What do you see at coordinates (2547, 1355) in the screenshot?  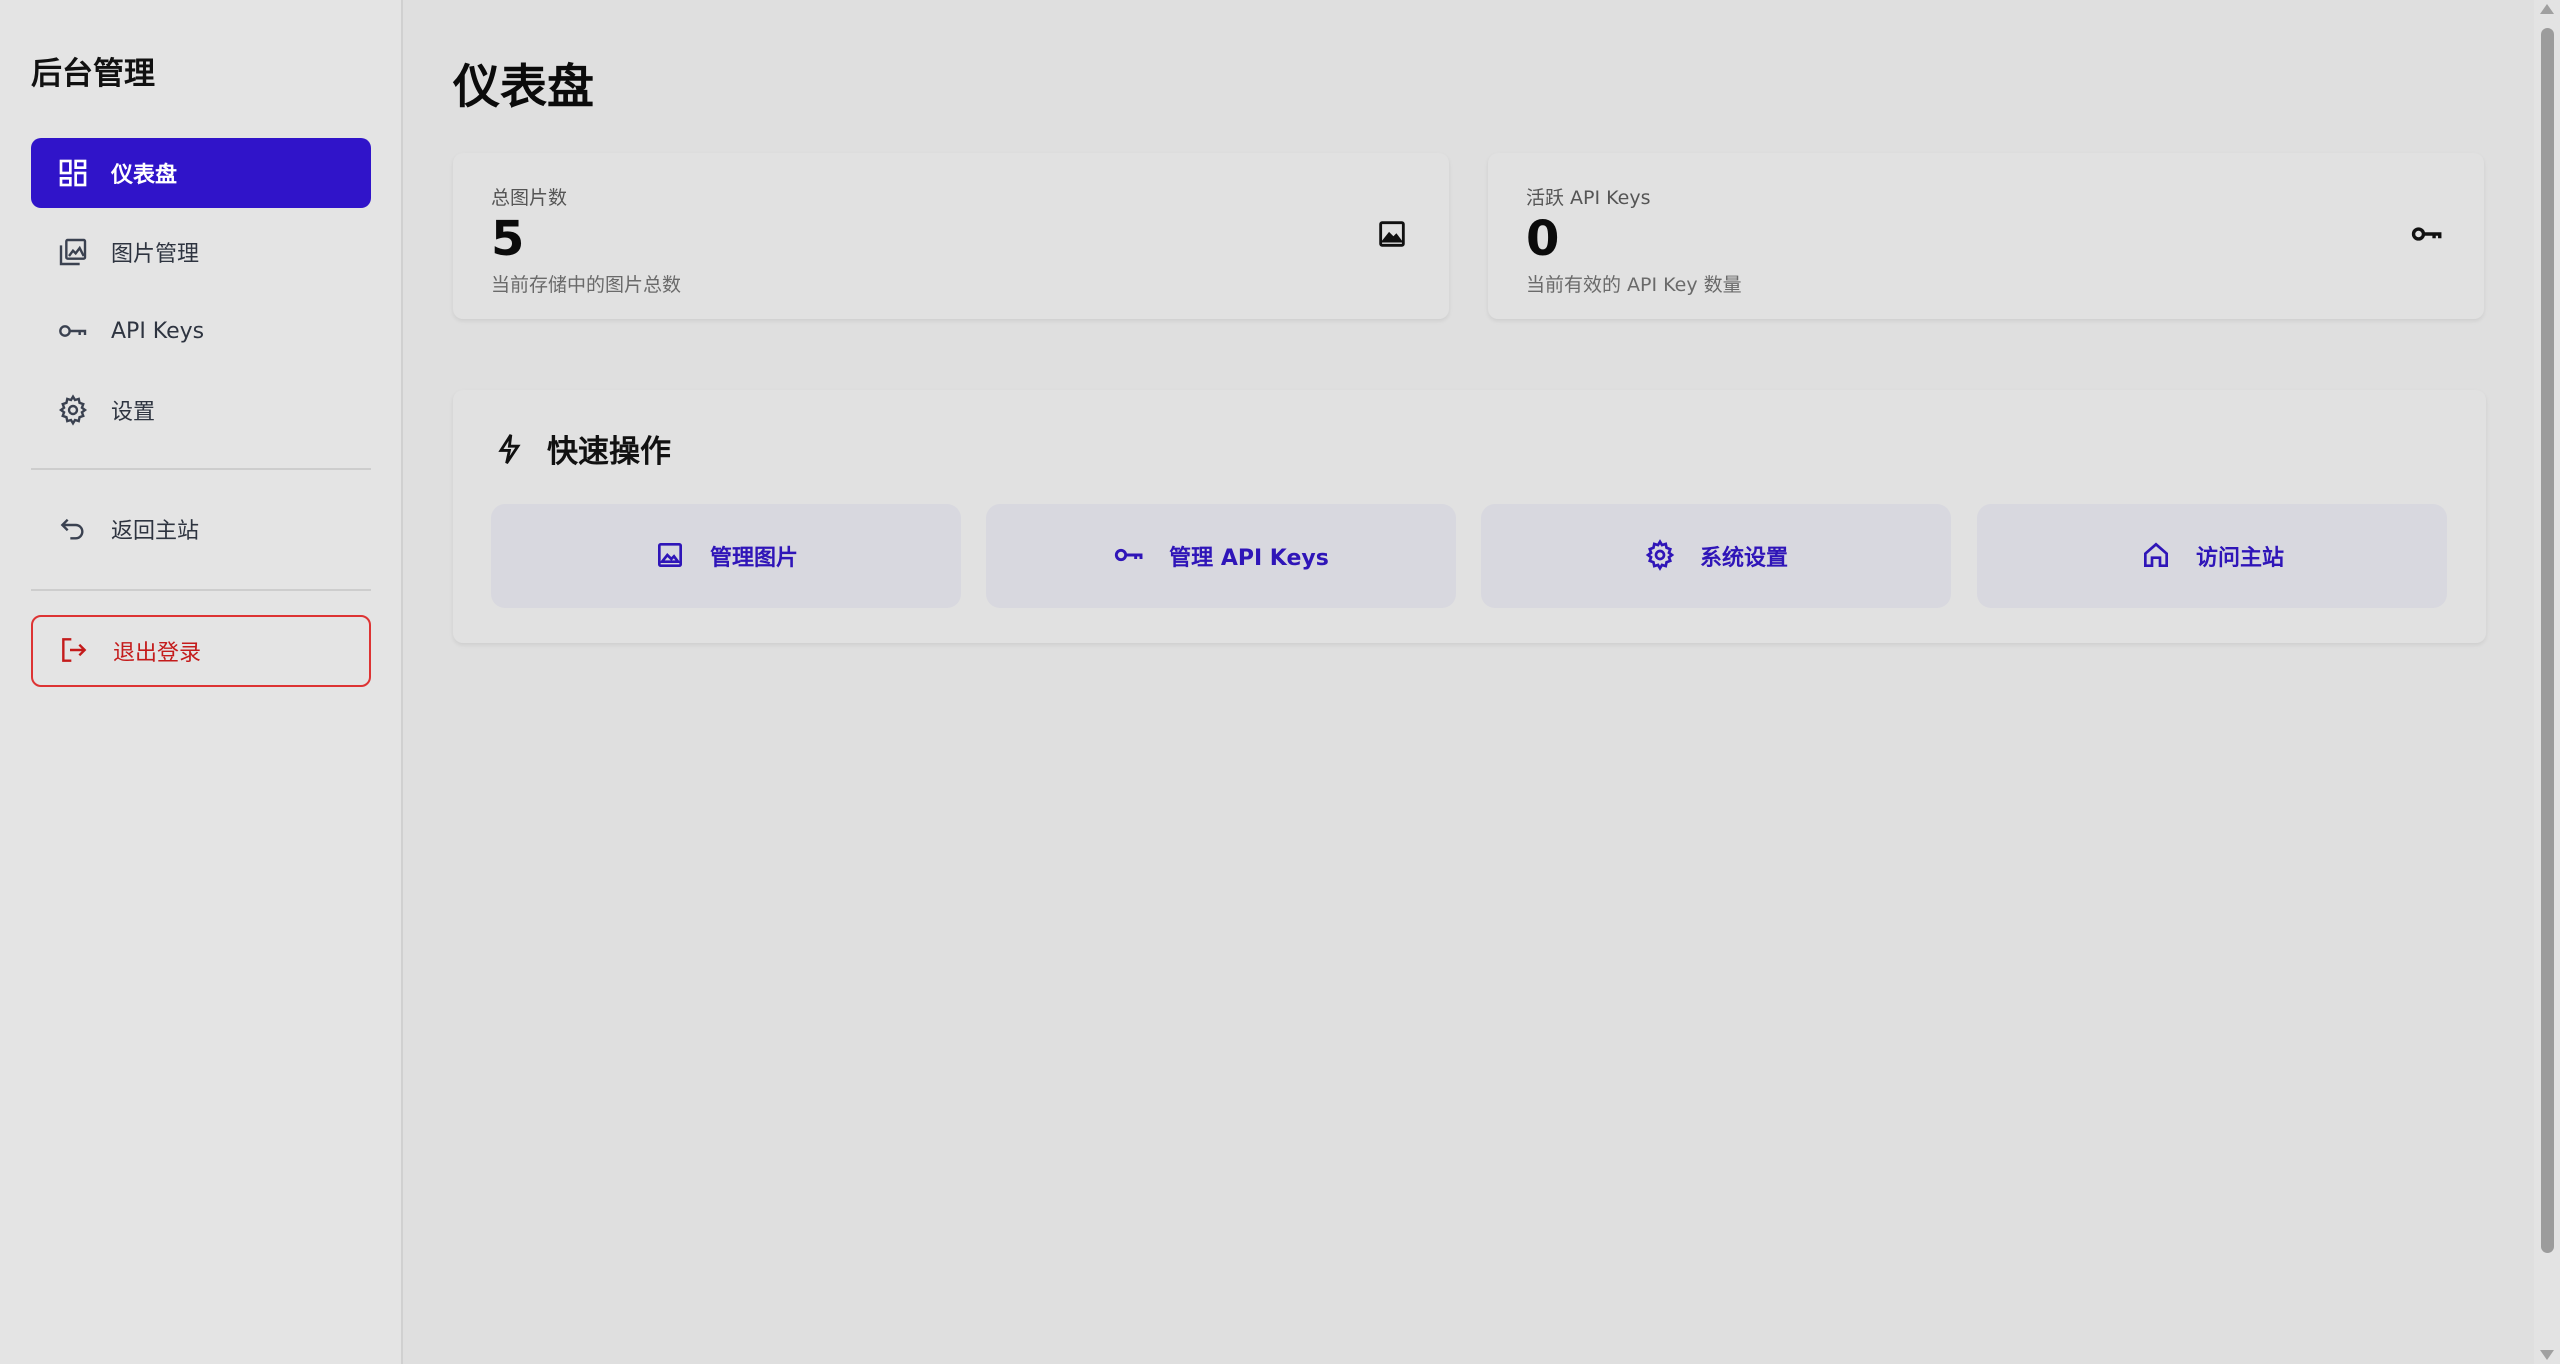 I see `scroll-down-arrow-icon` at bounding box center [2547, 1355].